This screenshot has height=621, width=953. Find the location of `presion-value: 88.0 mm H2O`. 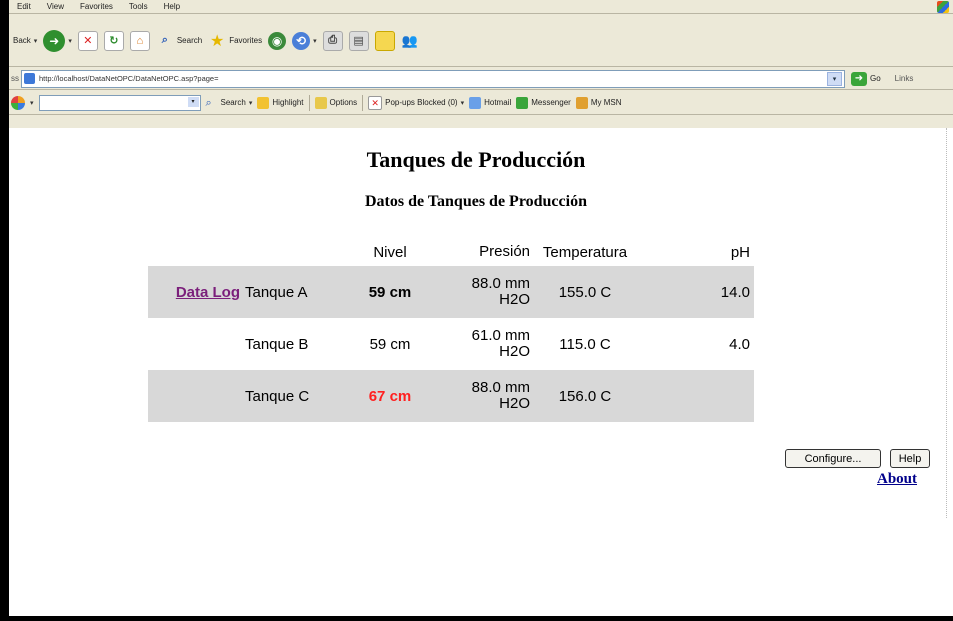

presion-value: 88.0 mm H2O is located at coordinates (487, 396).